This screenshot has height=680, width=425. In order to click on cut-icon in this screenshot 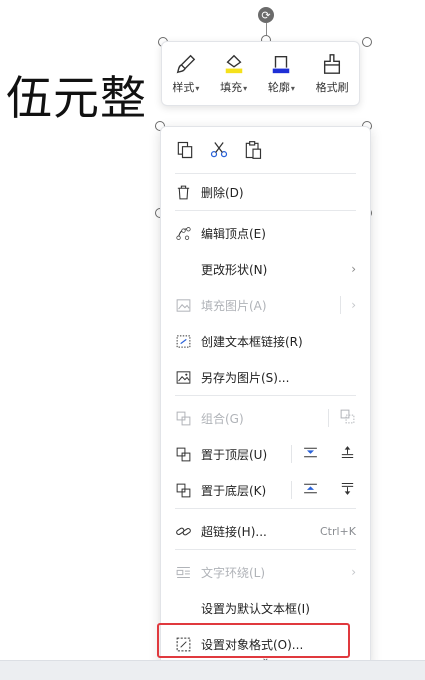, I will do `click(219, 150)`.